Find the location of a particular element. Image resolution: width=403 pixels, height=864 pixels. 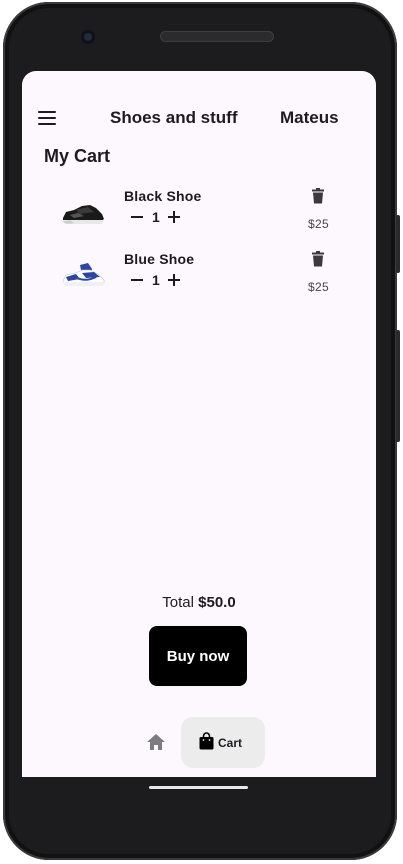

app-title: Shoes and stuff is located at coordinates (174, 117).